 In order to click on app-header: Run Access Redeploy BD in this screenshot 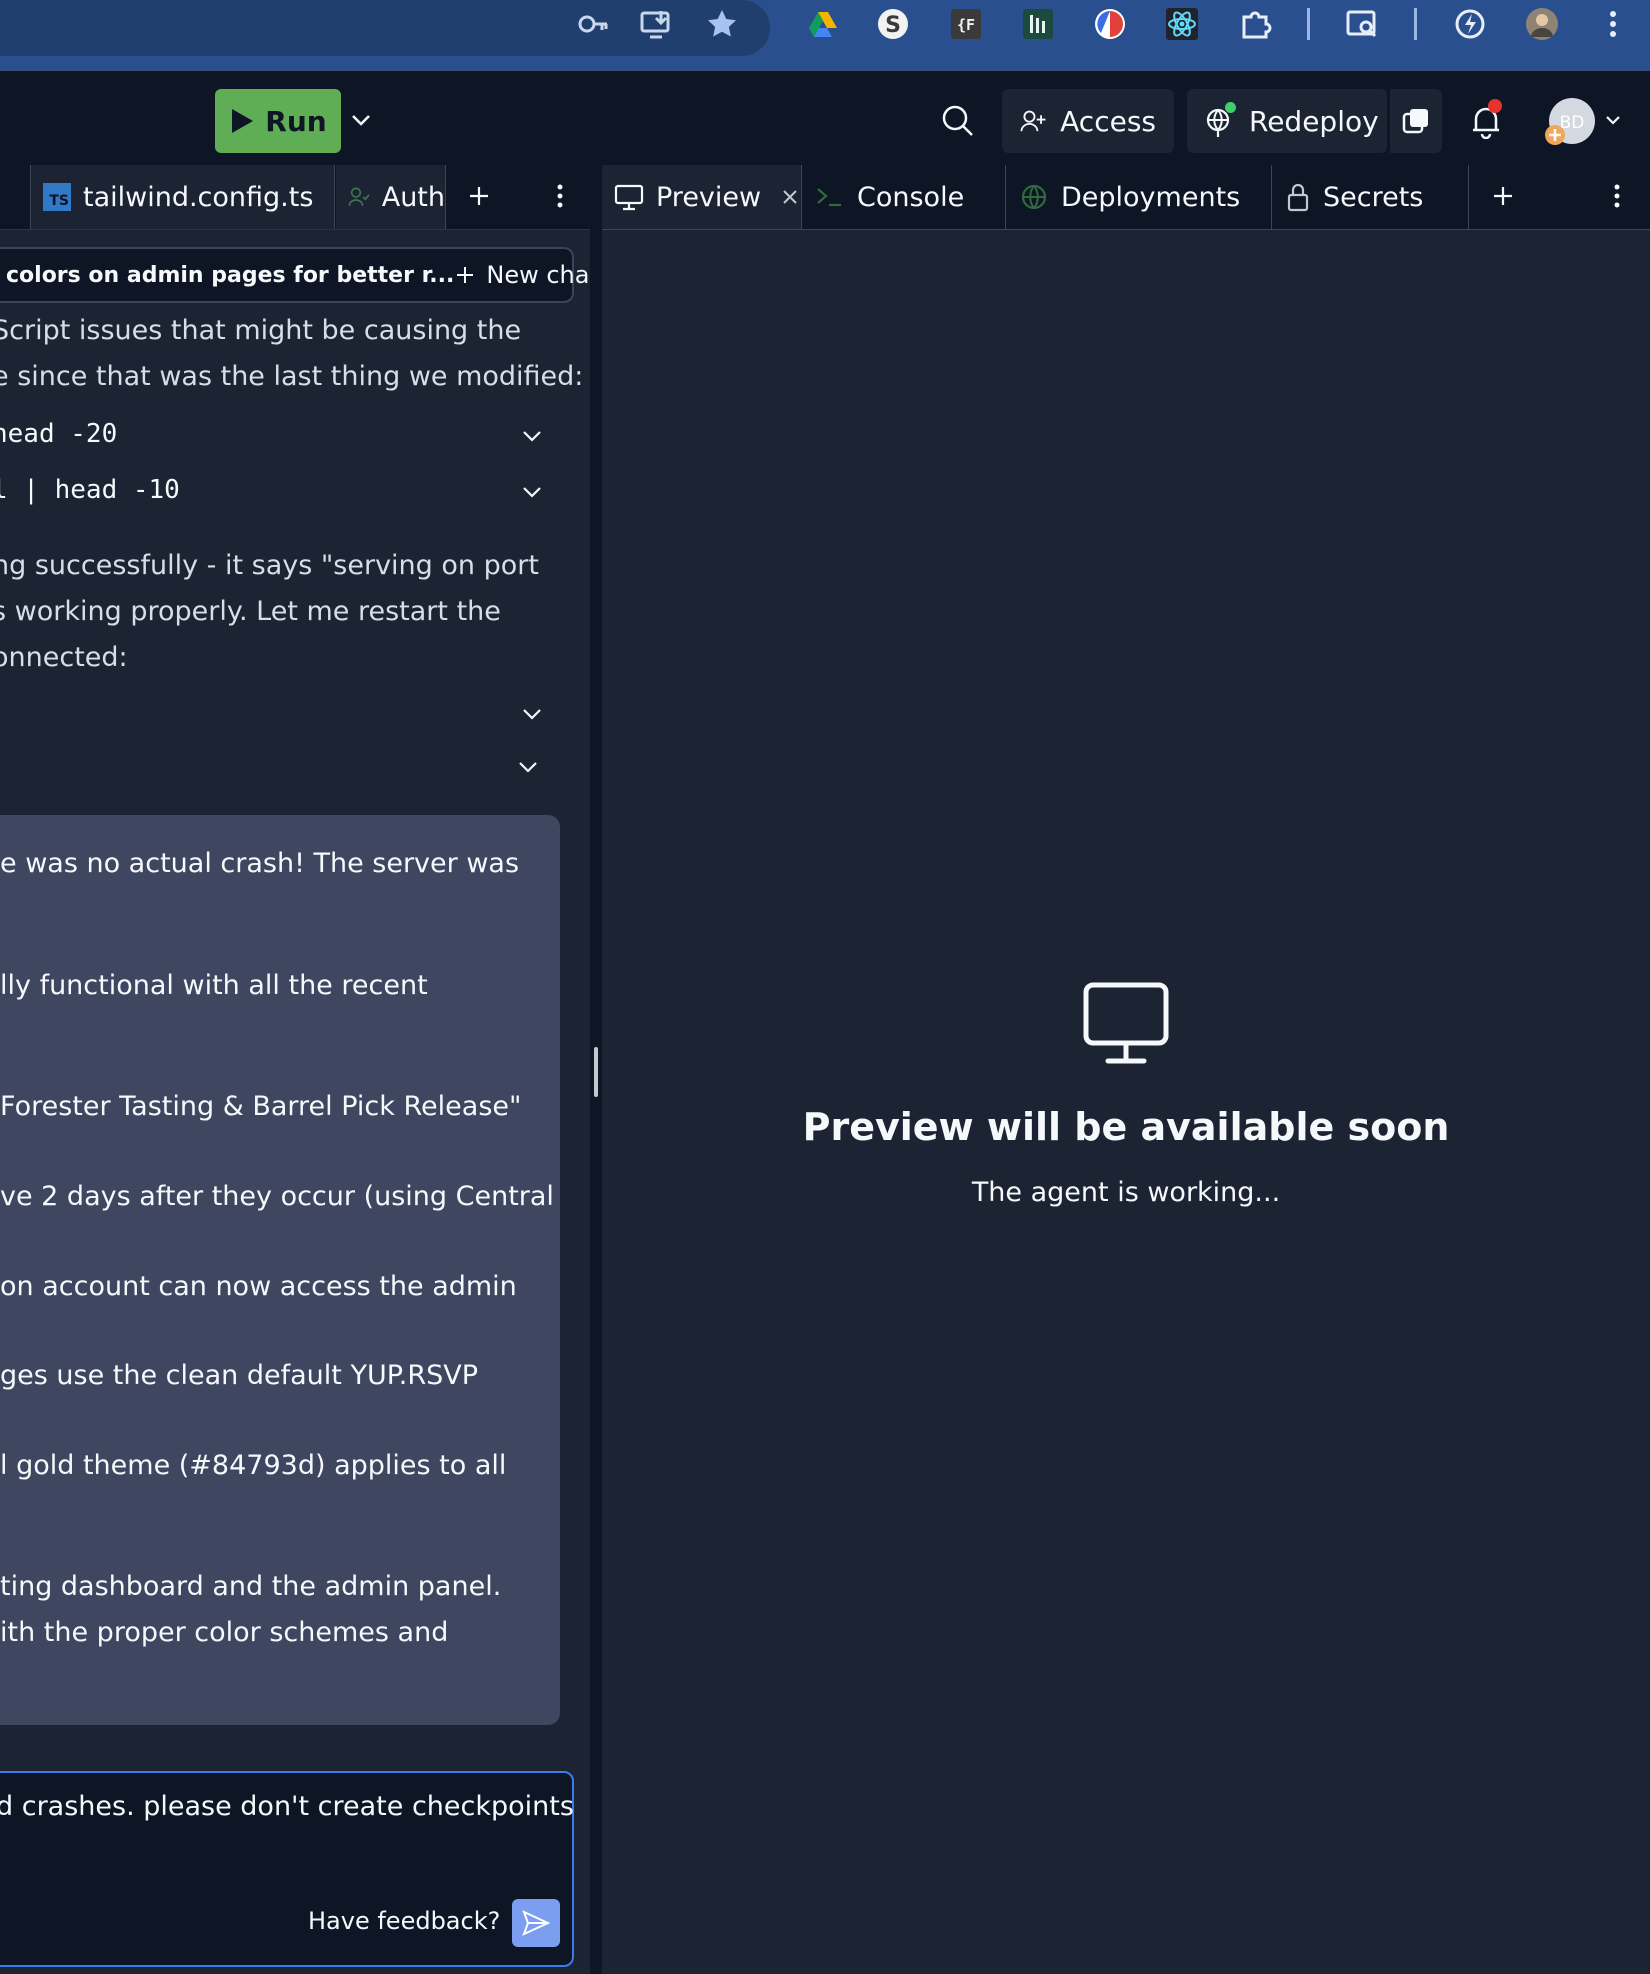, I will do `click(825, 117)`.